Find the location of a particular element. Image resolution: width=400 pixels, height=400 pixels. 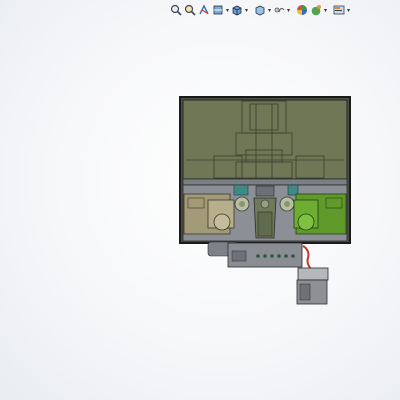

center-mechanism is located at coordinates (265, 212).